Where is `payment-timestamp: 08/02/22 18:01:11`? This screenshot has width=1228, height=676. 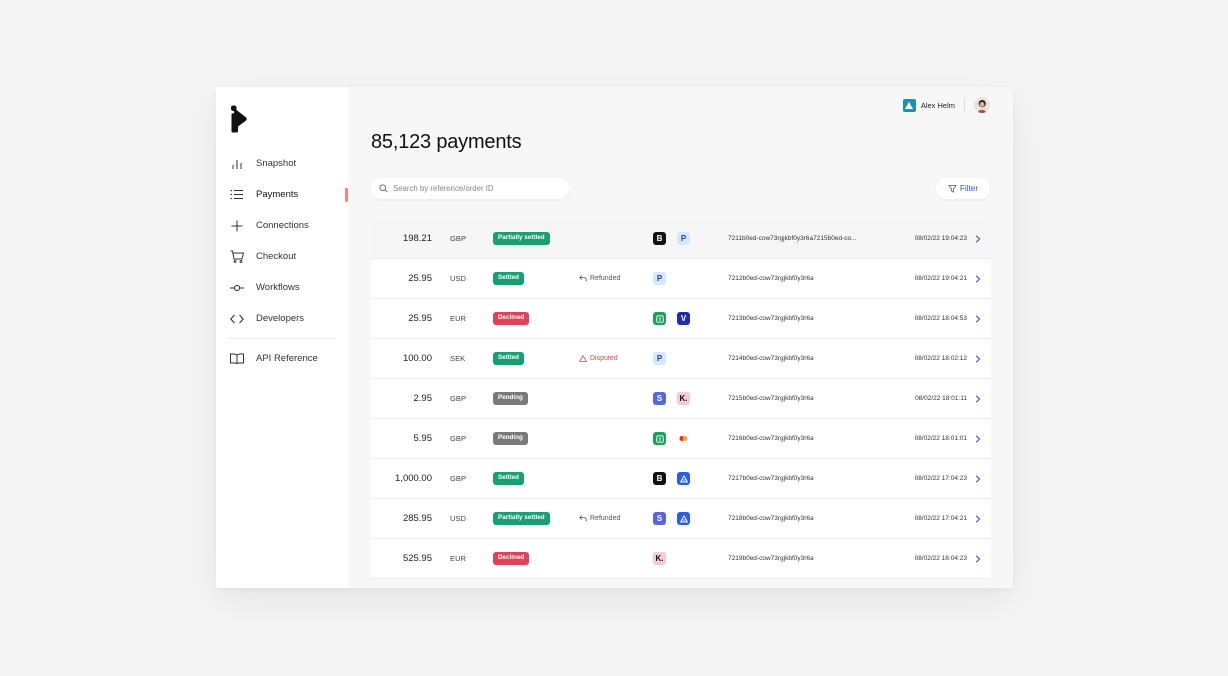 payment-timestamp: 08/02/22 18:01:11 is located at coordinates (941, 398).